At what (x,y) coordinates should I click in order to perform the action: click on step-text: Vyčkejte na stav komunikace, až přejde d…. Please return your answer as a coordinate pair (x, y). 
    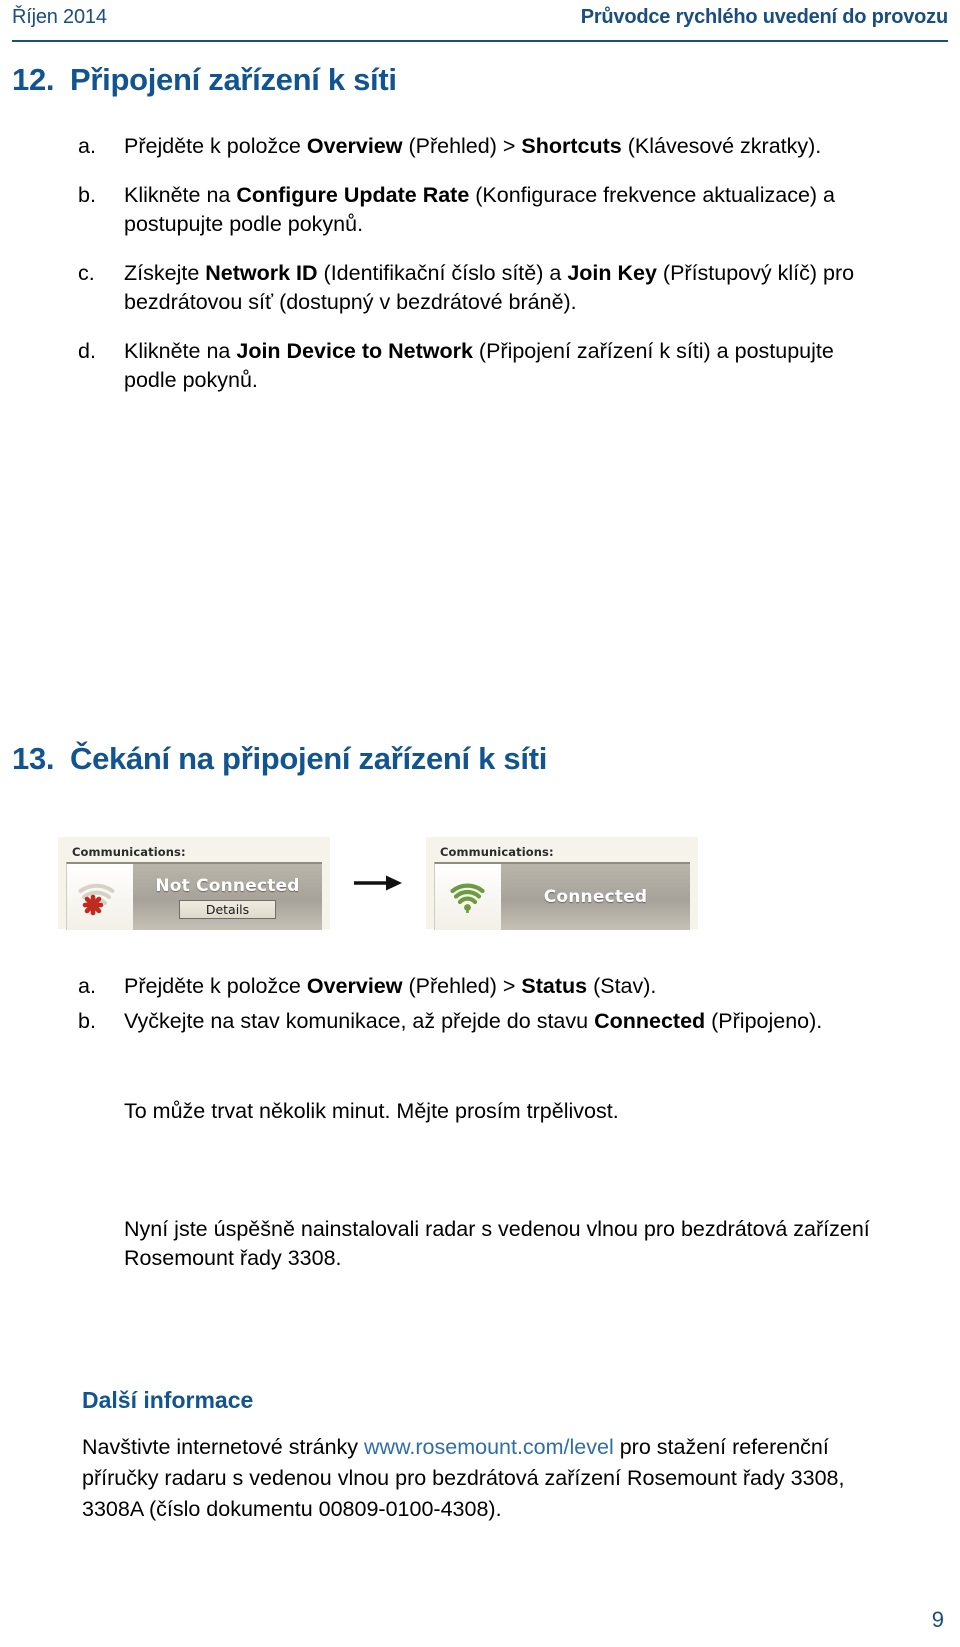
    Looking at the image, I should click on (473, 1021).